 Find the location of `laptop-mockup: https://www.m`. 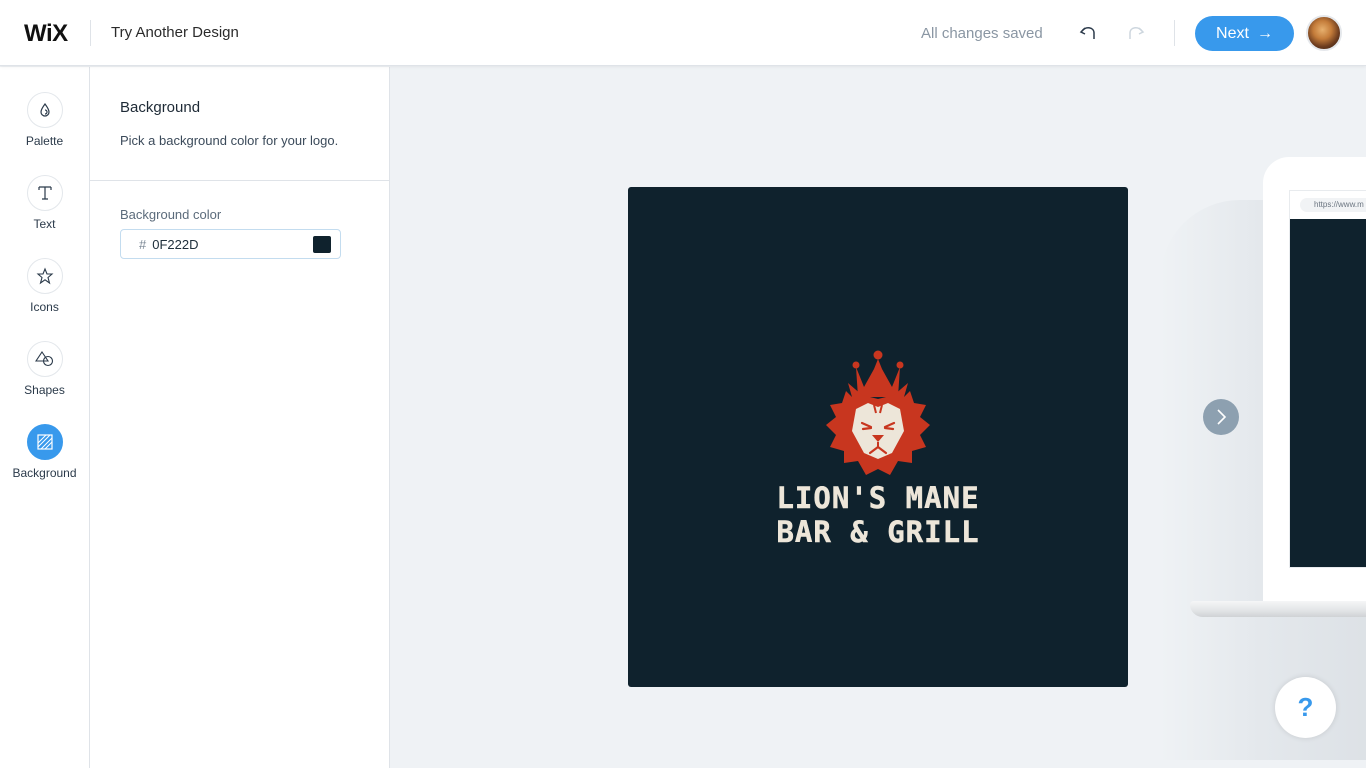

laptop-mockup: https://www.m is located at coordinates (1314, 379).